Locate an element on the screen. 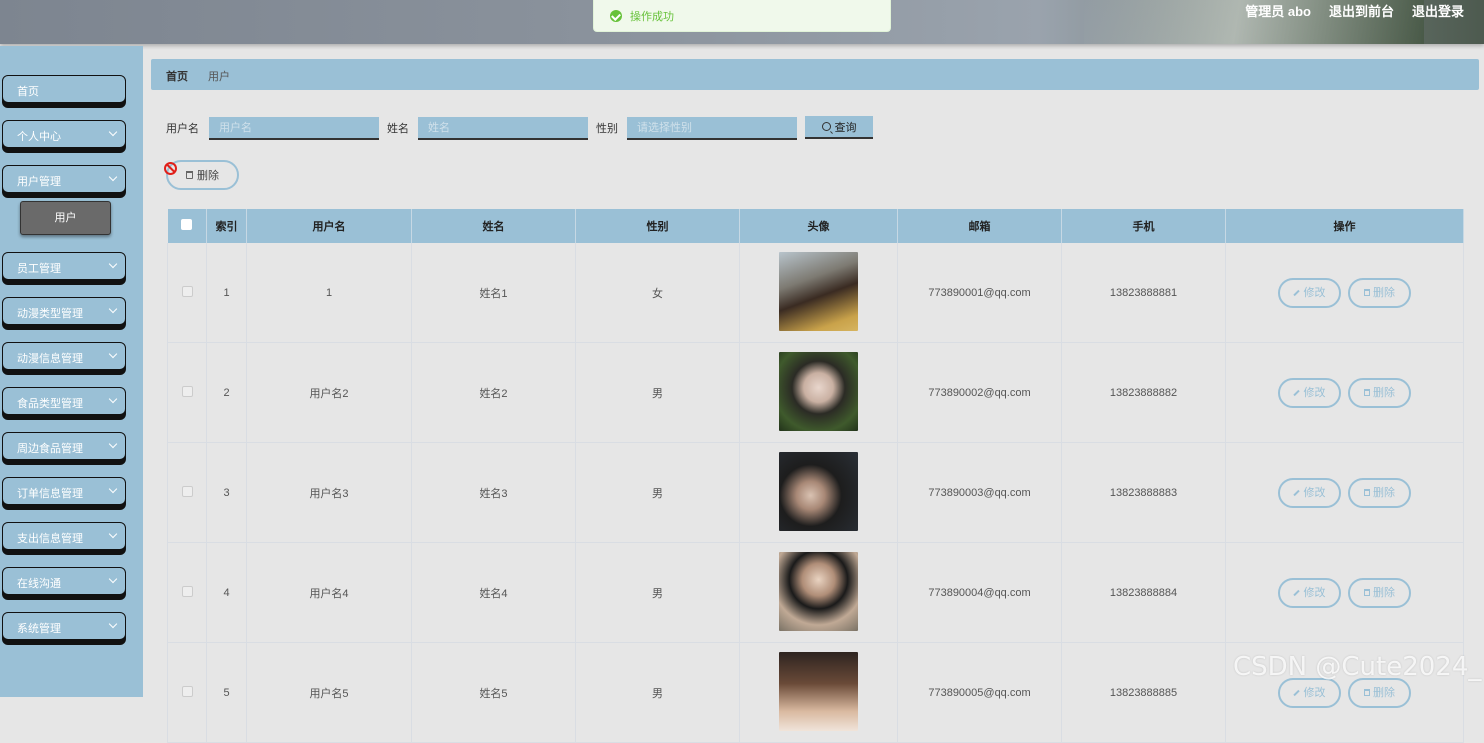 The image size is (1484, 743). sidebar-item-anime-type-management: 动漫类型管理 is located at coordinates (64, 311).